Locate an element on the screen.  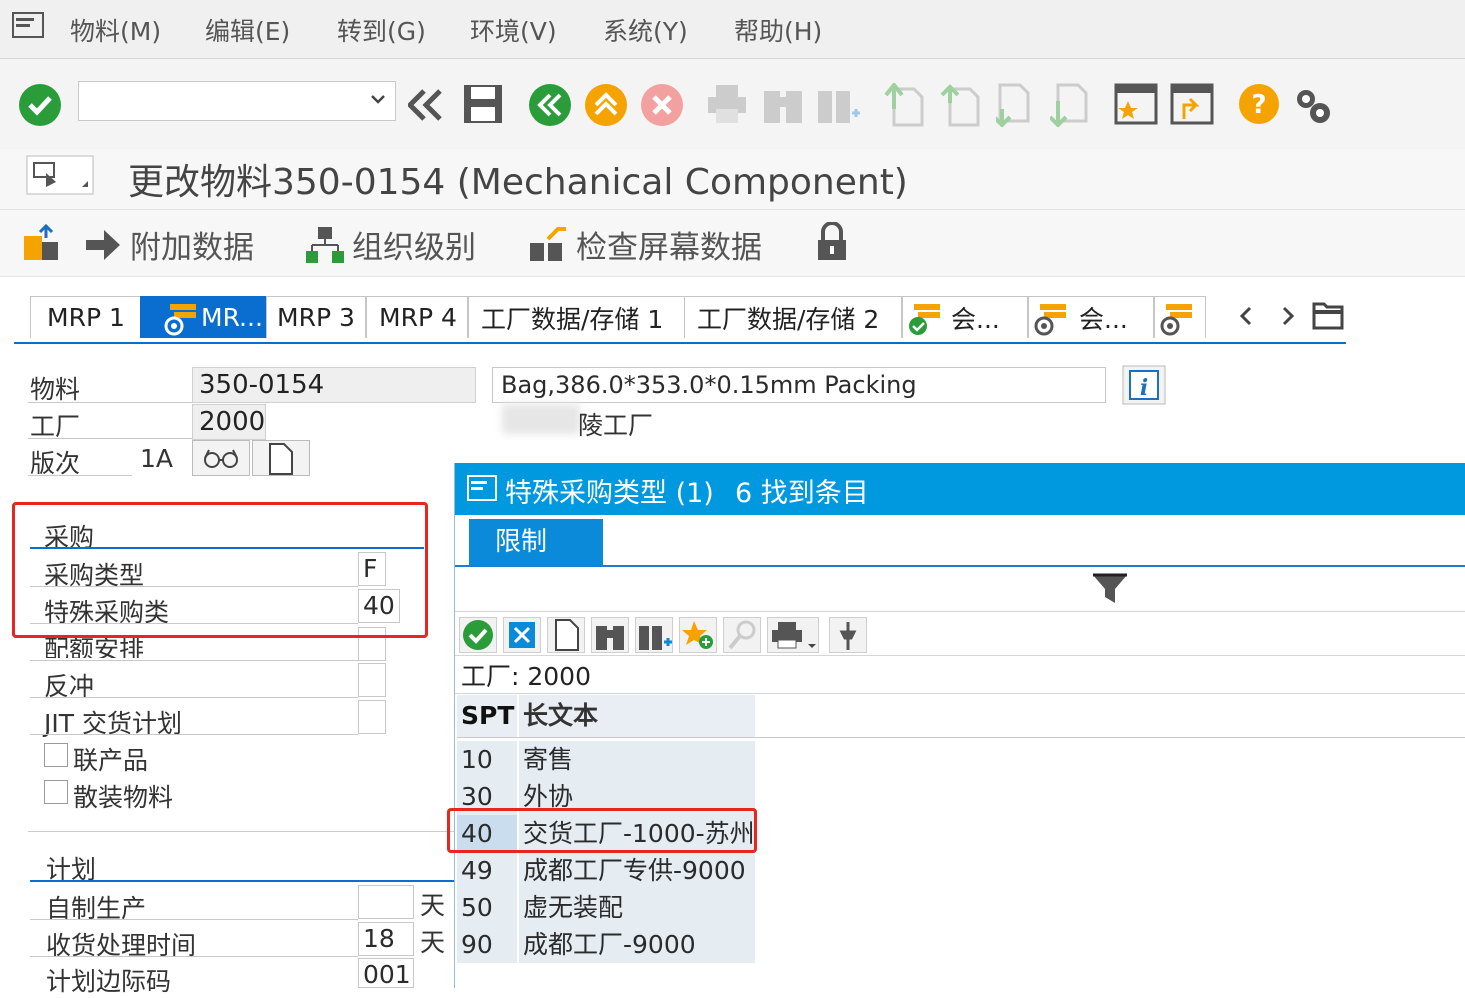
highlight-selected-row is located at coordinates (602, 830).